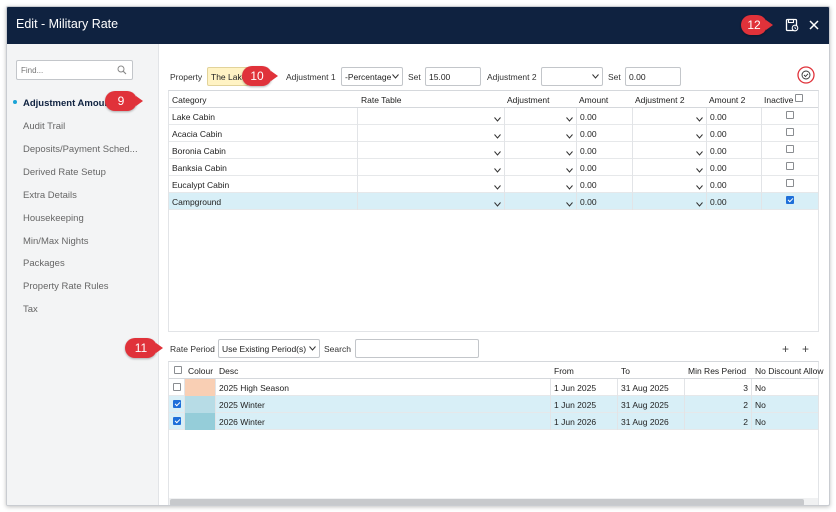 The width and height of the screenshot is (836, 512). What do you see at coordinates (493, 387) in the screenshot?
I see `period-row: 2025 High Season 1 Jun 2025 31 Aug 2025 3 No` at bounding box center [493, 387].